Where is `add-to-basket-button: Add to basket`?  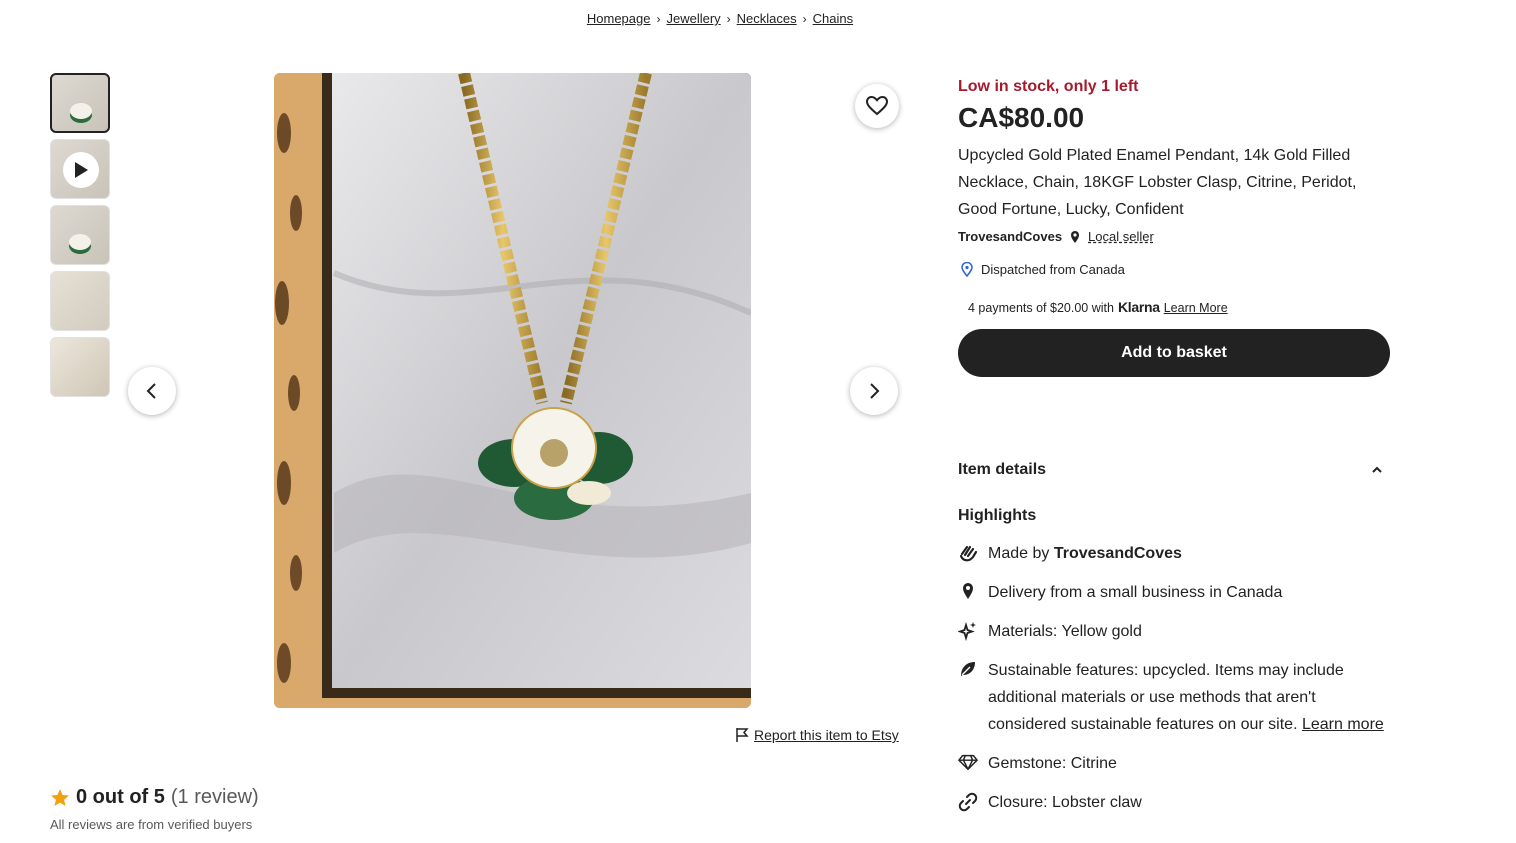 add-to-basket-button: Add to basket is located at coordinates (1174, 353).